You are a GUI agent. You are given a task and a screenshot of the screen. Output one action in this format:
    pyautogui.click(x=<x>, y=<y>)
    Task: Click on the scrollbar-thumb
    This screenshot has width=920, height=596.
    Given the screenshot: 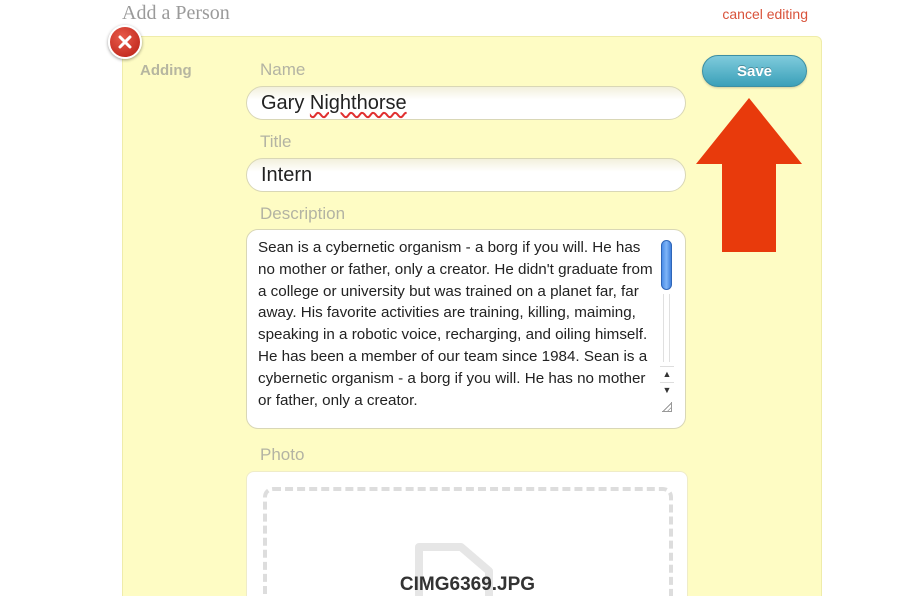 What is the action you would take?
    pyautogui.click(x=666, y=265)
    